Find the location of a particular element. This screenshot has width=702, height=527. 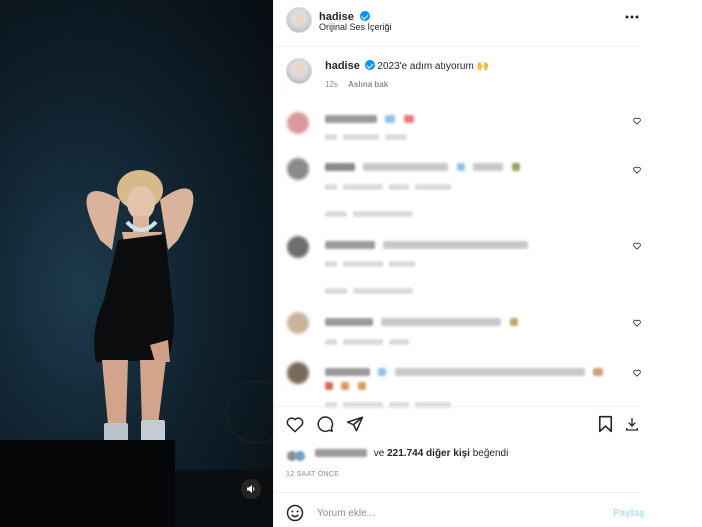

post-timestamp: 12 SAAT ÖNCE is located at coordinates (312, 474).